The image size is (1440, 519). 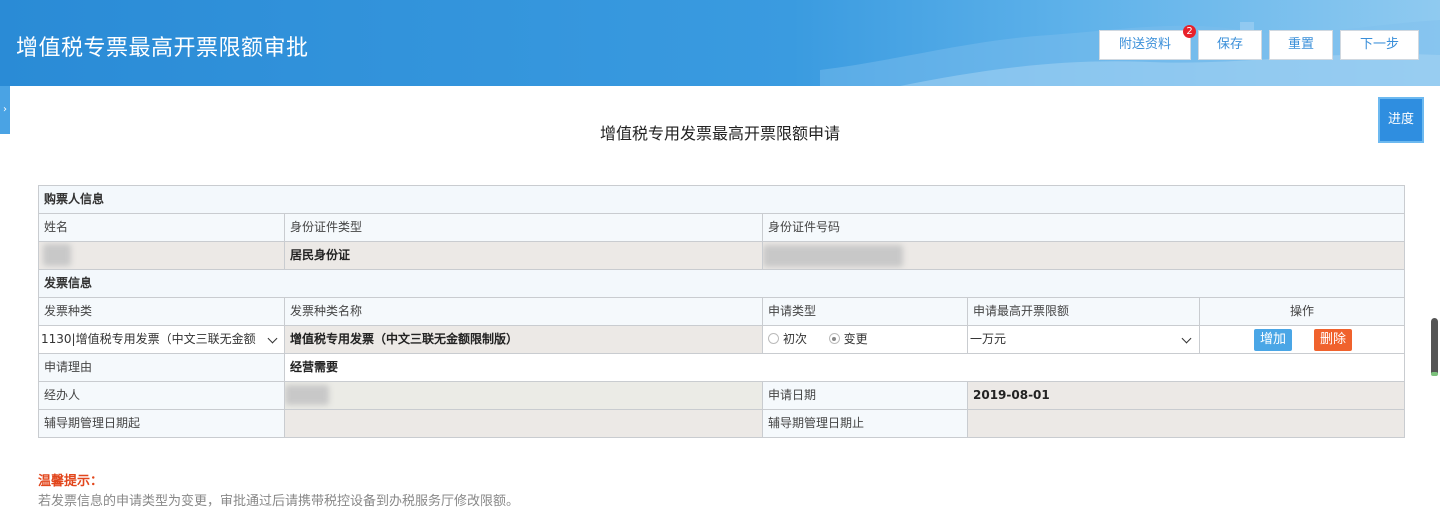 I want to click on apply-type-cell: 初次 变更, so click(x=865, y=340).